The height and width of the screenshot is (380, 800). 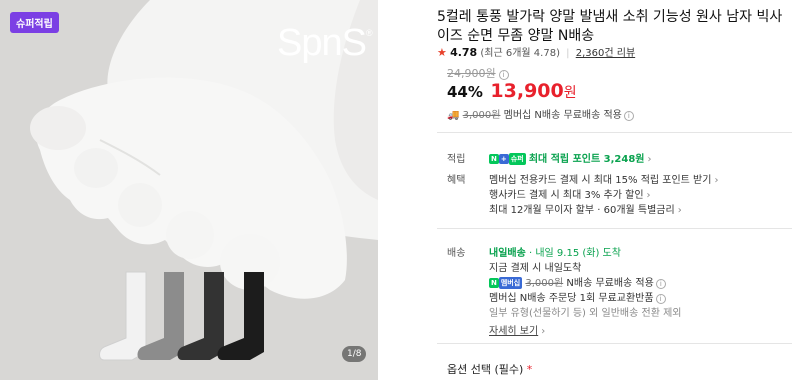 I want to click on membership-shipping: N 멤버십 3,000원 N배송 무료배송 적용 i, so click(x=577, y=281).